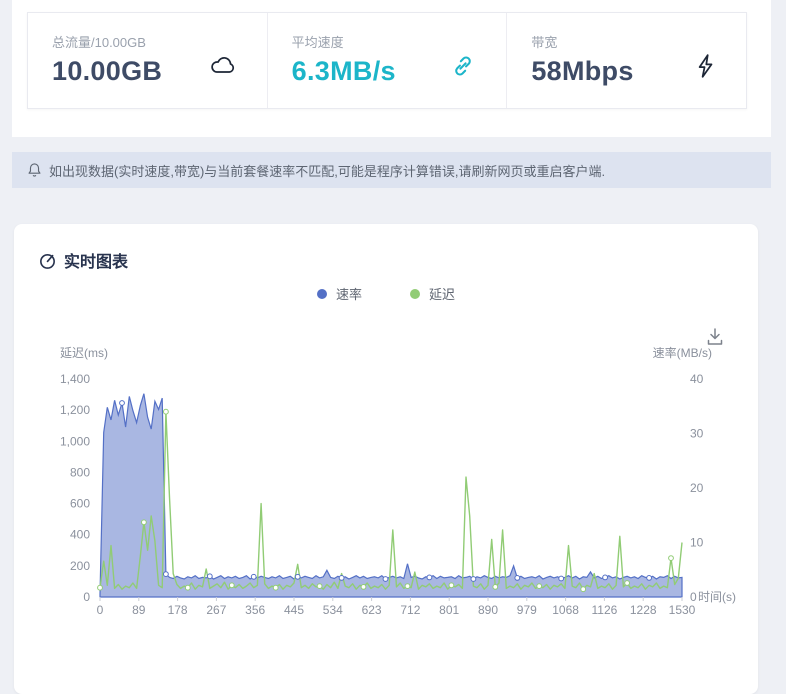  Describe the element at coordinates (544, 42) in the screenshot. I see `bandwidth-label: 带宽` at that location.